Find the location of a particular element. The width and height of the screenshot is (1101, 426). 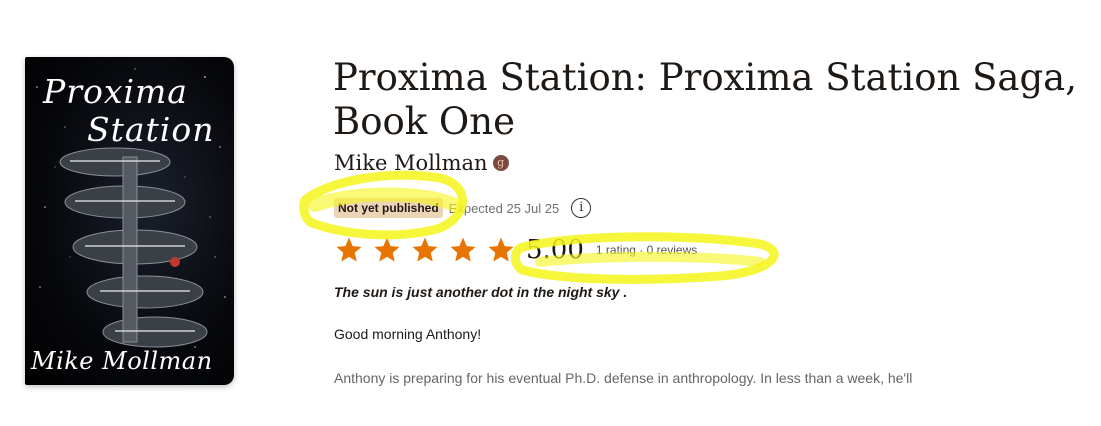

author-link: Mike Mollman is located at coordinates (411, 163).